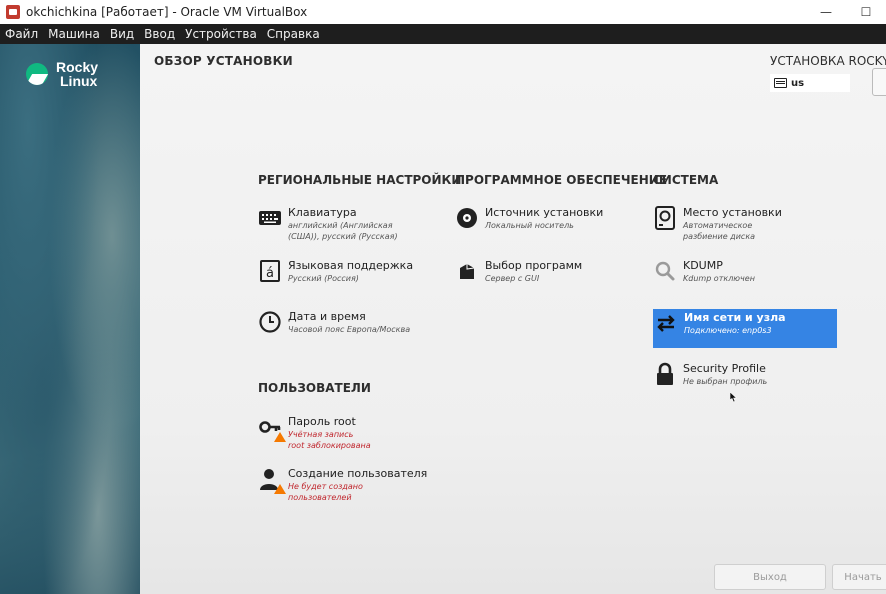  I want to click on keyboard-layout-value: us, so click(798, 83).